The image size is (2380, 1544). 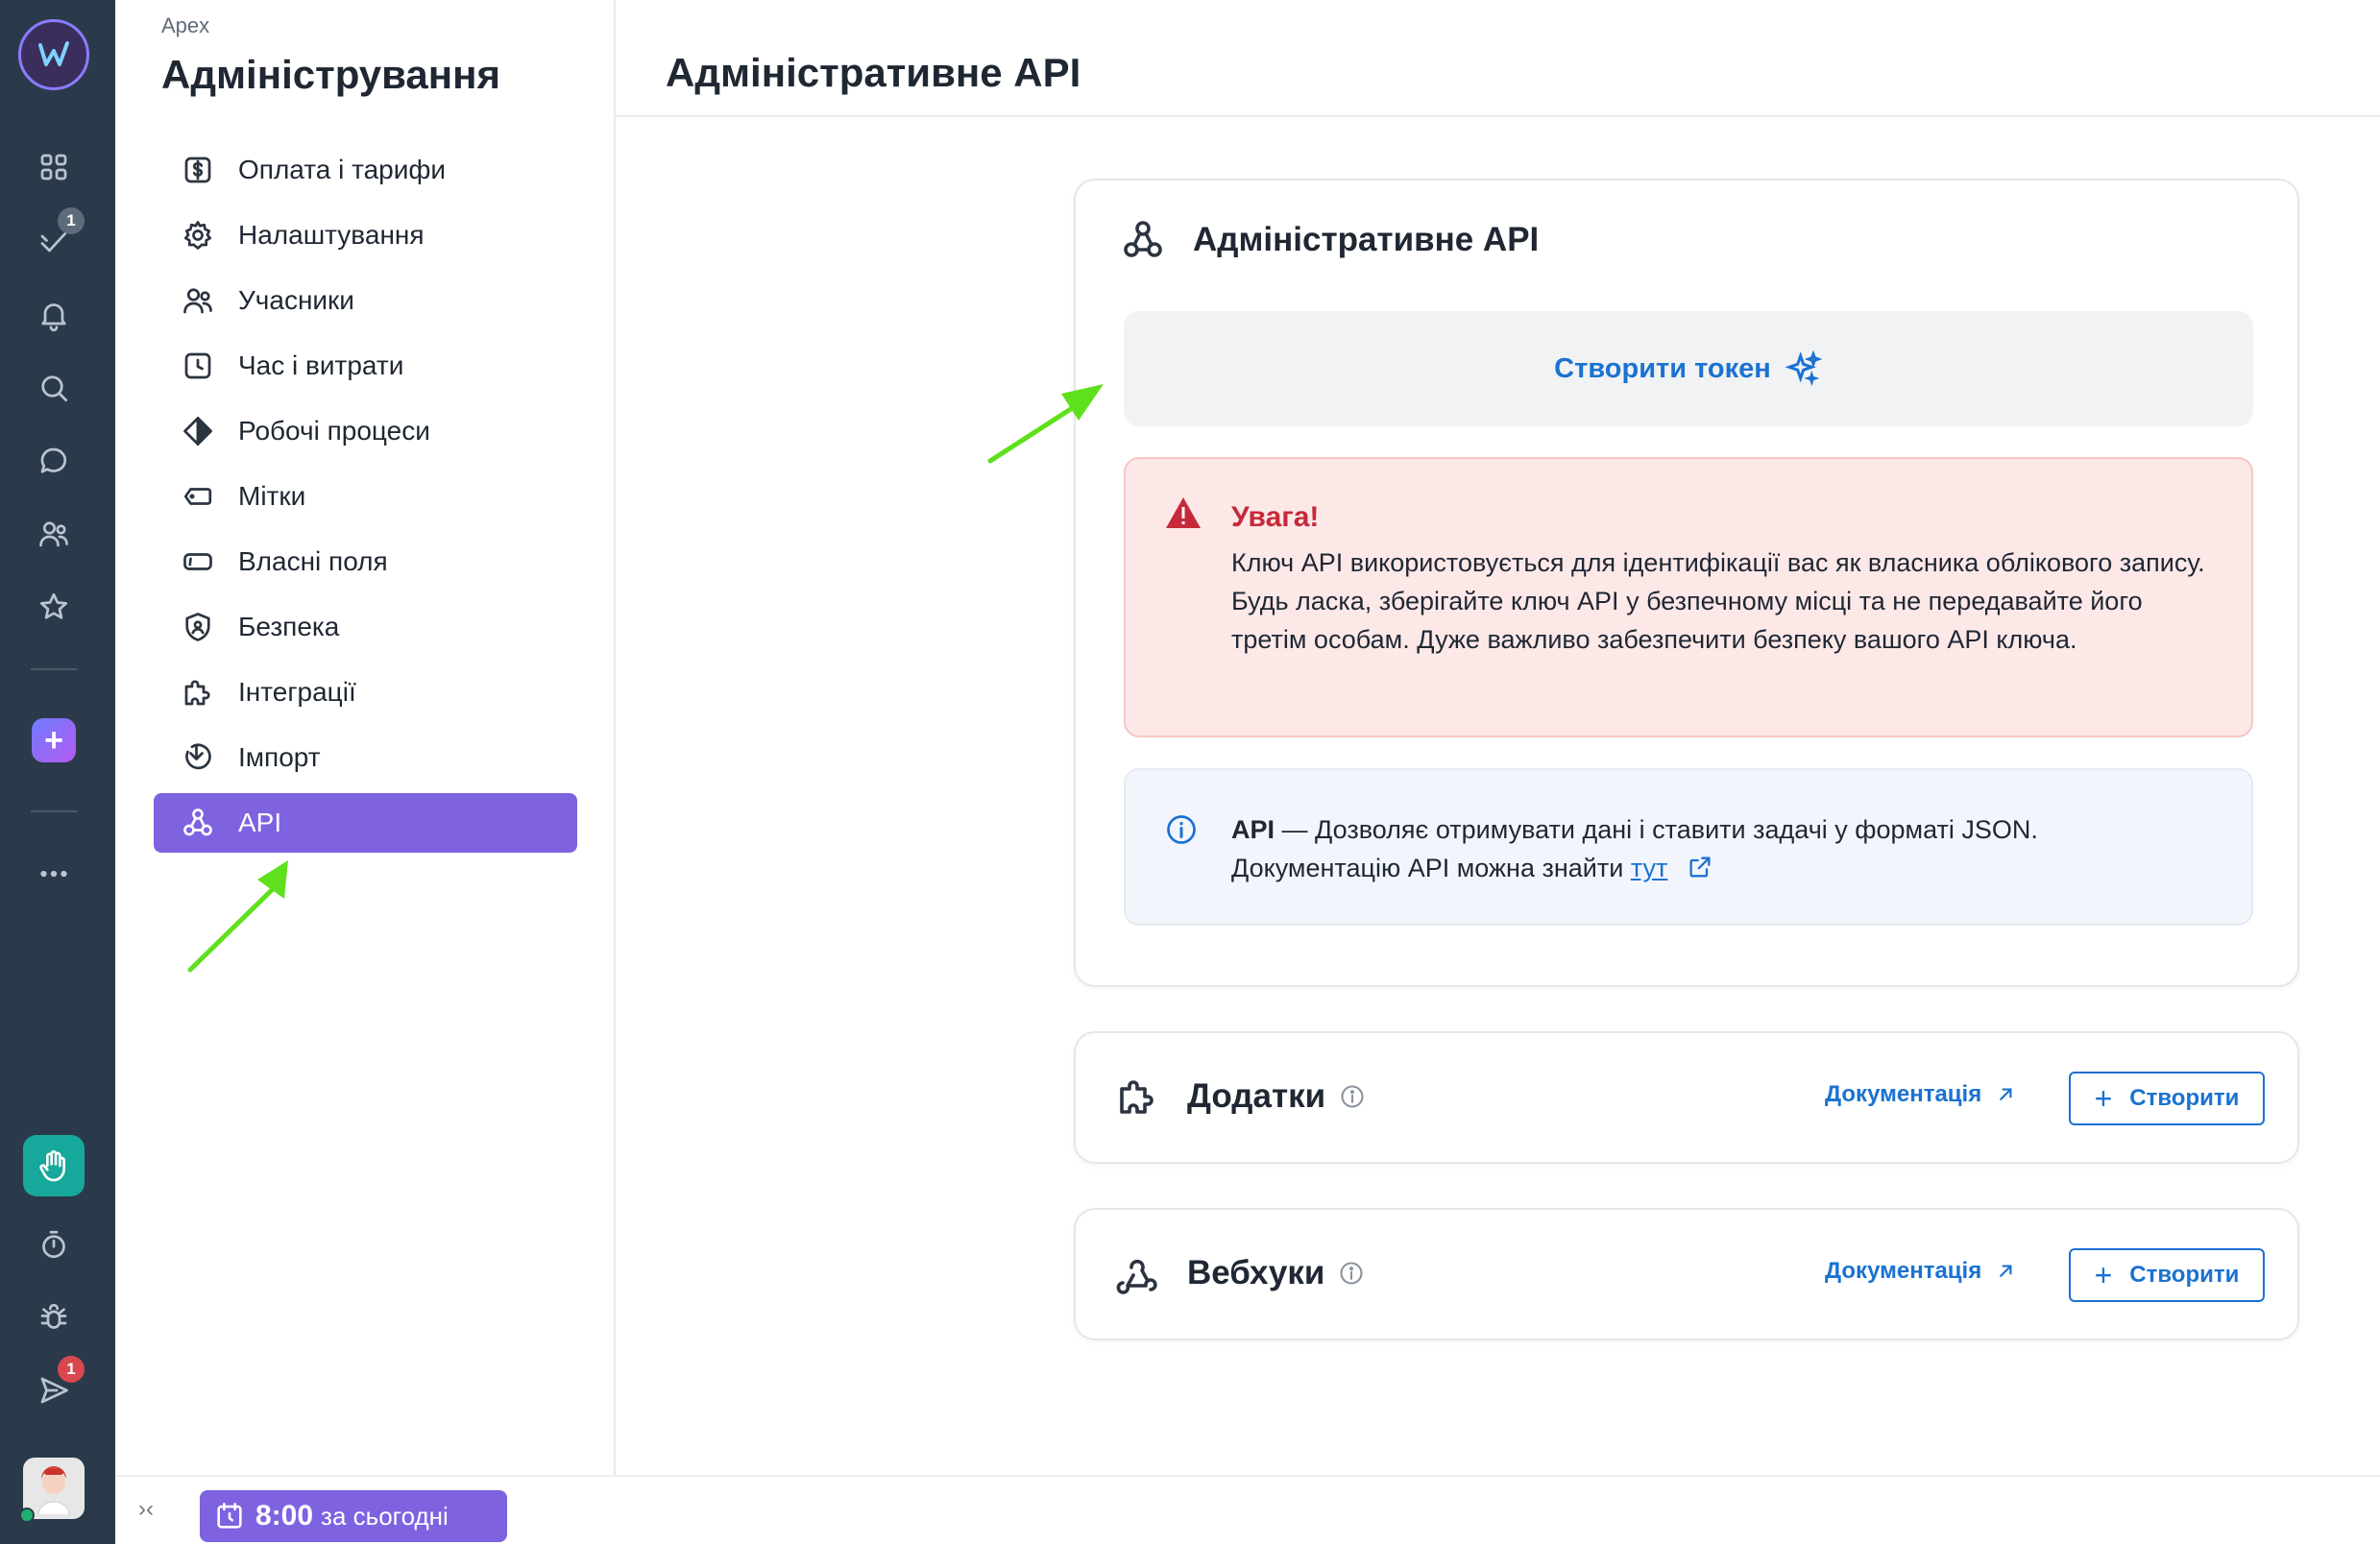 I want to click on sidebar-item-billing: Оплата і тарифи, so click(x=365, y=170).